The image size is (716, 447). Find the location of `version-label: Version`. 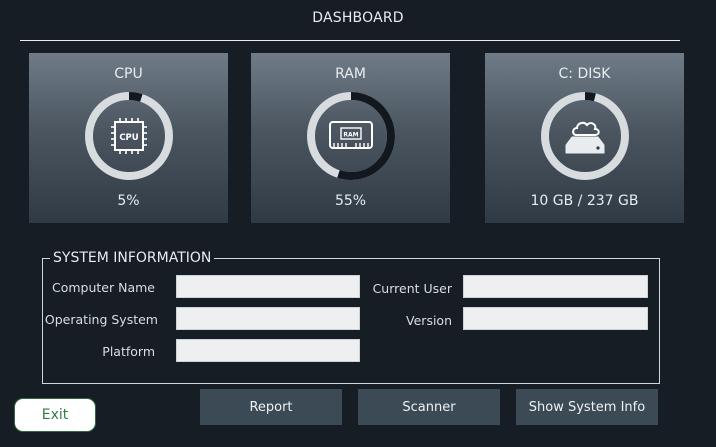

version-label: Version is located at coordinates (429, 320).